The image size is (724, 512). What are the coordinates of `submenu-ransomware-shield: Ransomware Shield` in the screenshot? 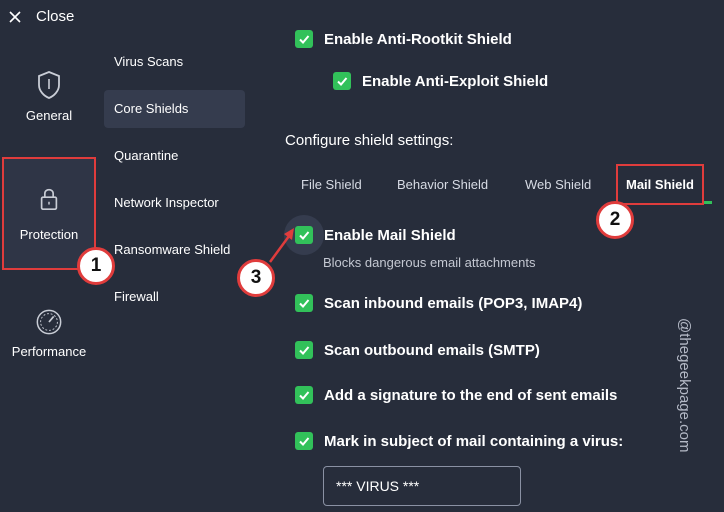 It's located at (174, 250).